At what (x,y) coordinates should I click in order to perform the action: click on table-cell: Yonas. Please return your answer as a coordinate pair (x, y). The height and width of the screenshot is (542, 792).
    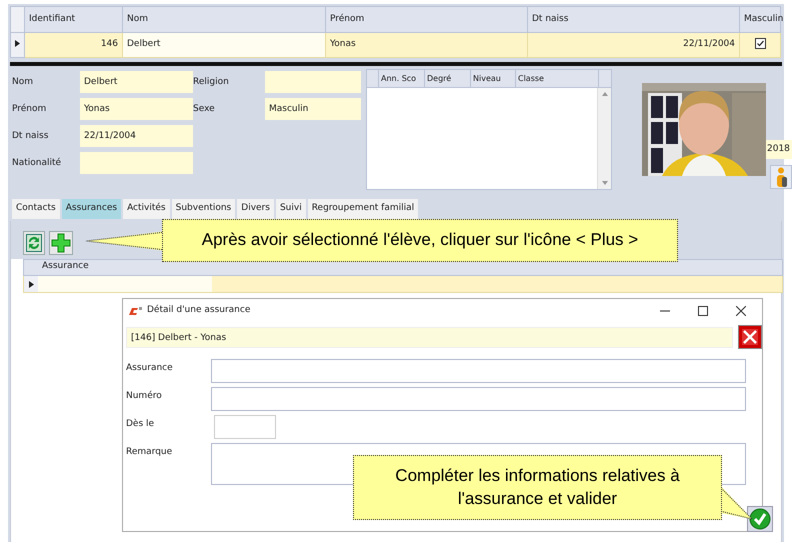
    Looking at the image, I should click on (427, 45).